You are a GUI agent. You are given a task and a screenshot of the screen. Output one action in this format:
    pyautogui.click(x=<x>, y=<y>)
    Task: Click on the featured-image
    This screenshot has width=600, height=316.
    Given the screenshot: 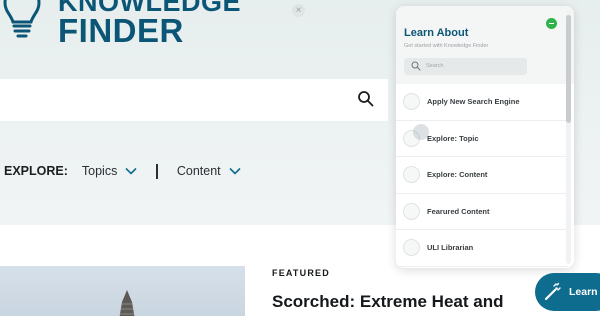 What is the action you would take?
    pyautogui.click(x=122, y=291)
    